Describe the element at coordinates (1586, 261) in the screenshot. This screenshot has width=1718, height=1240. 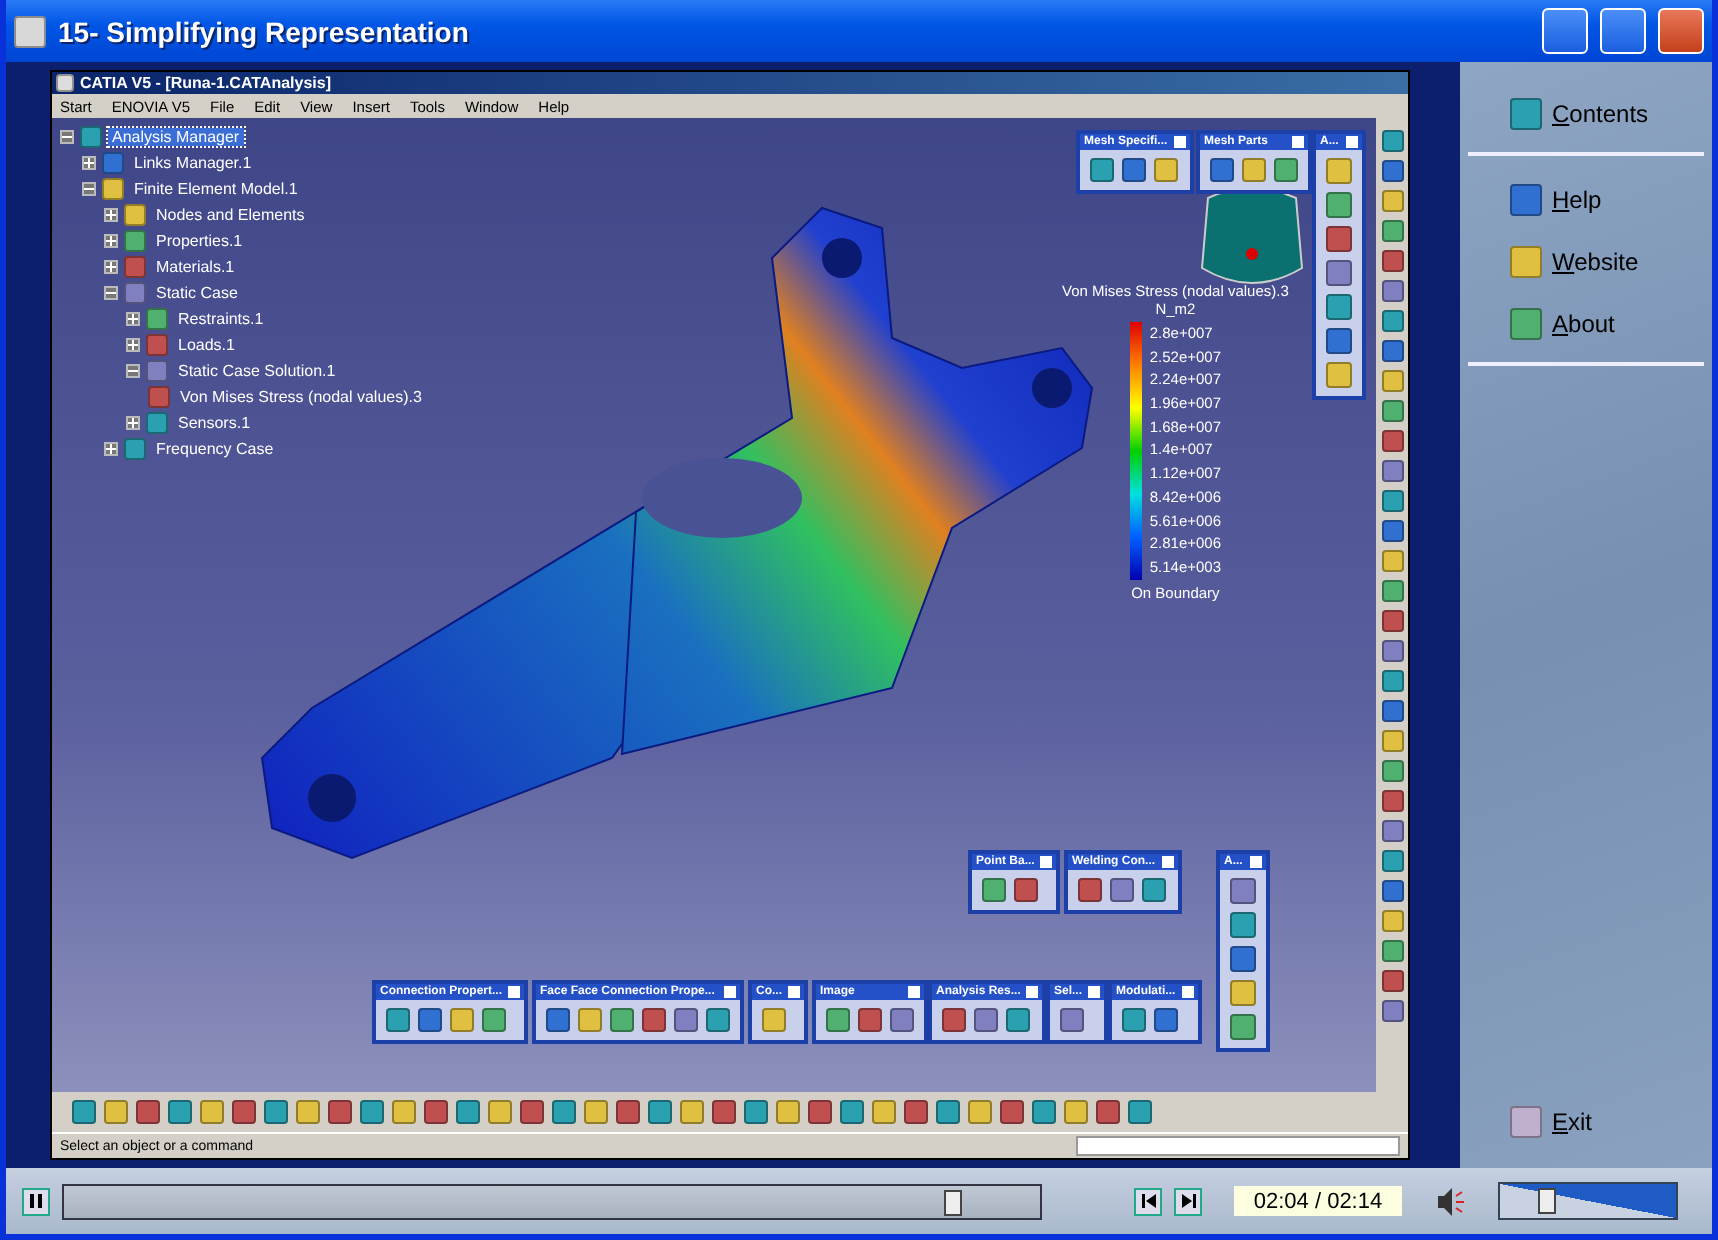
I see `sidebar-link: Website` at that location.